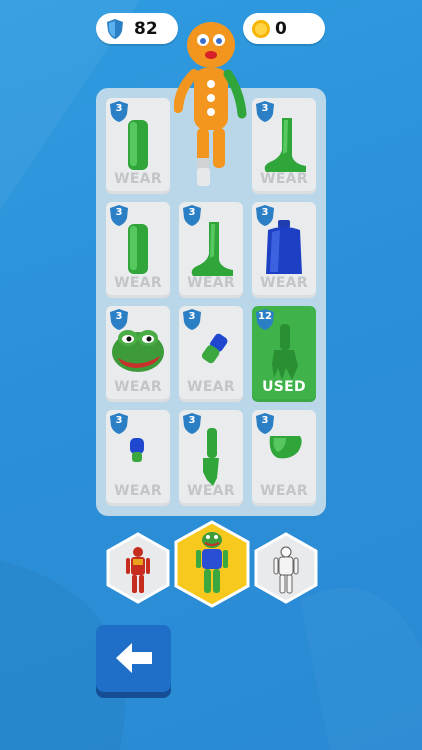  Describe the element at coordinates (146, 28) in the screenshot. I see `gem-count: 82` at that location.